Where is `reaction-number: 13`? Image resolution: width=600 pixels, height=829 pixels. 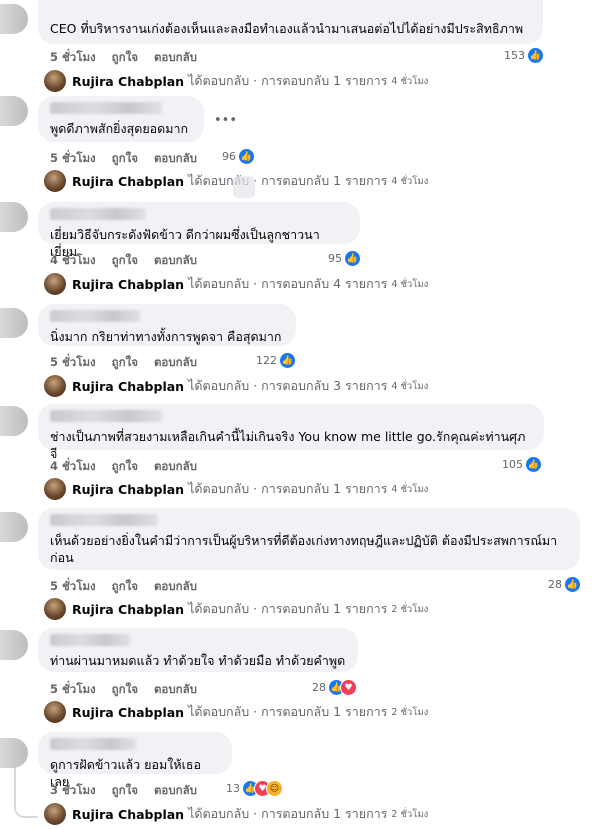
reaction-number: 13 is located at coordinates (233, 788).